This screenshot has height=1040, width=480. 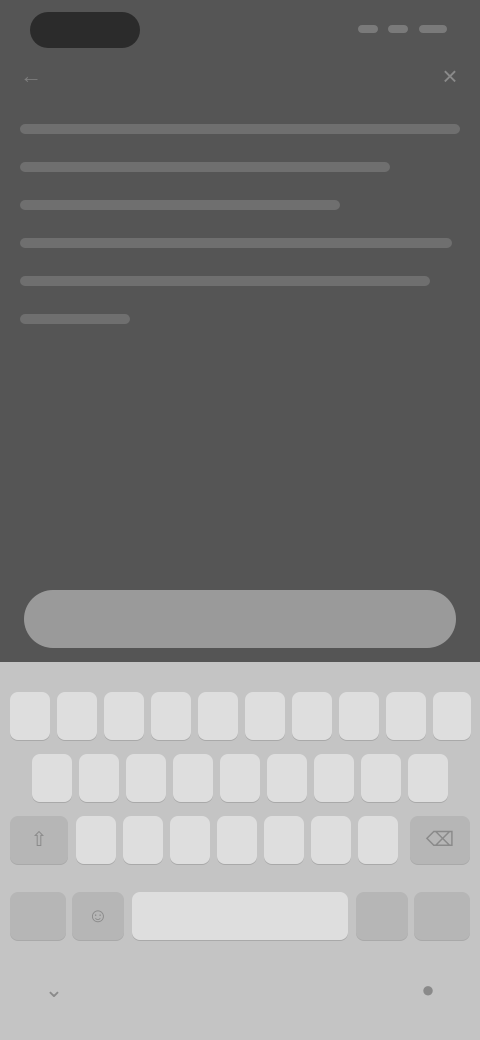 I want to click on wifi-icon, so click(x=398, y=28).